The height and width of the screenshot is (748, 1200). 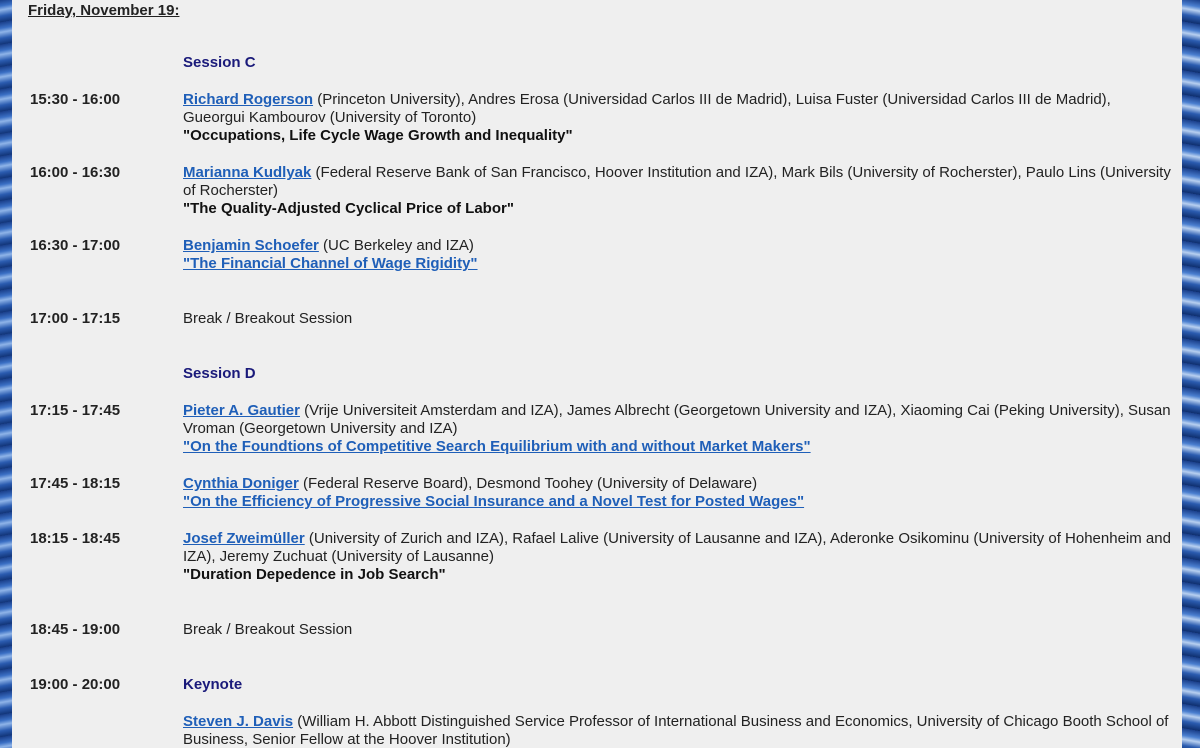 I want to click on right-decorative-border, so click(x=1191, y=374).